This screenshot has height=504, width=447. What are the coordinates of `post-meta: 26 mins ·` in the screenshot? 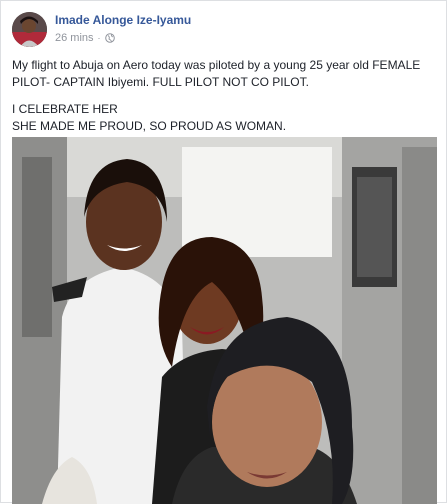 It's located at (85, 38).